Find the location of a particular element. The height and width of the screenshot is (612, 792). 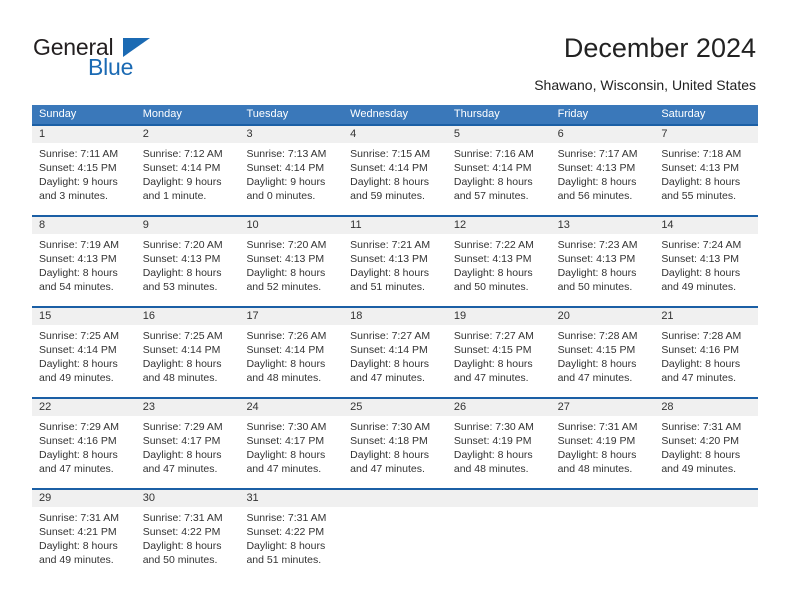

day-daylight2-text: and 3 minutes. is located at coordinates (73, 196).